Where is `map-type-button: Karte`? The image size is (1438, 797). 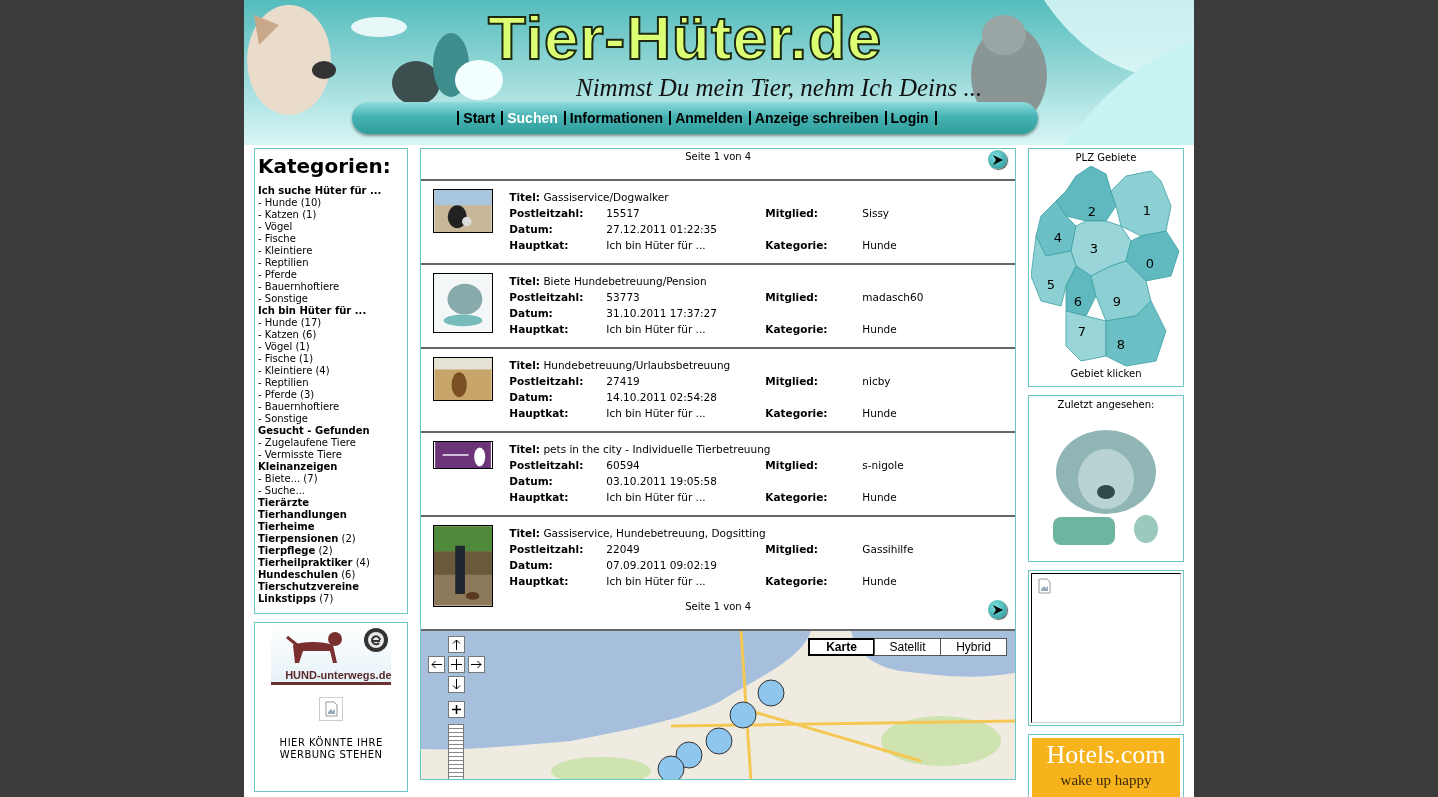 map-type-button: Karte is located at coordinates (841, 647).